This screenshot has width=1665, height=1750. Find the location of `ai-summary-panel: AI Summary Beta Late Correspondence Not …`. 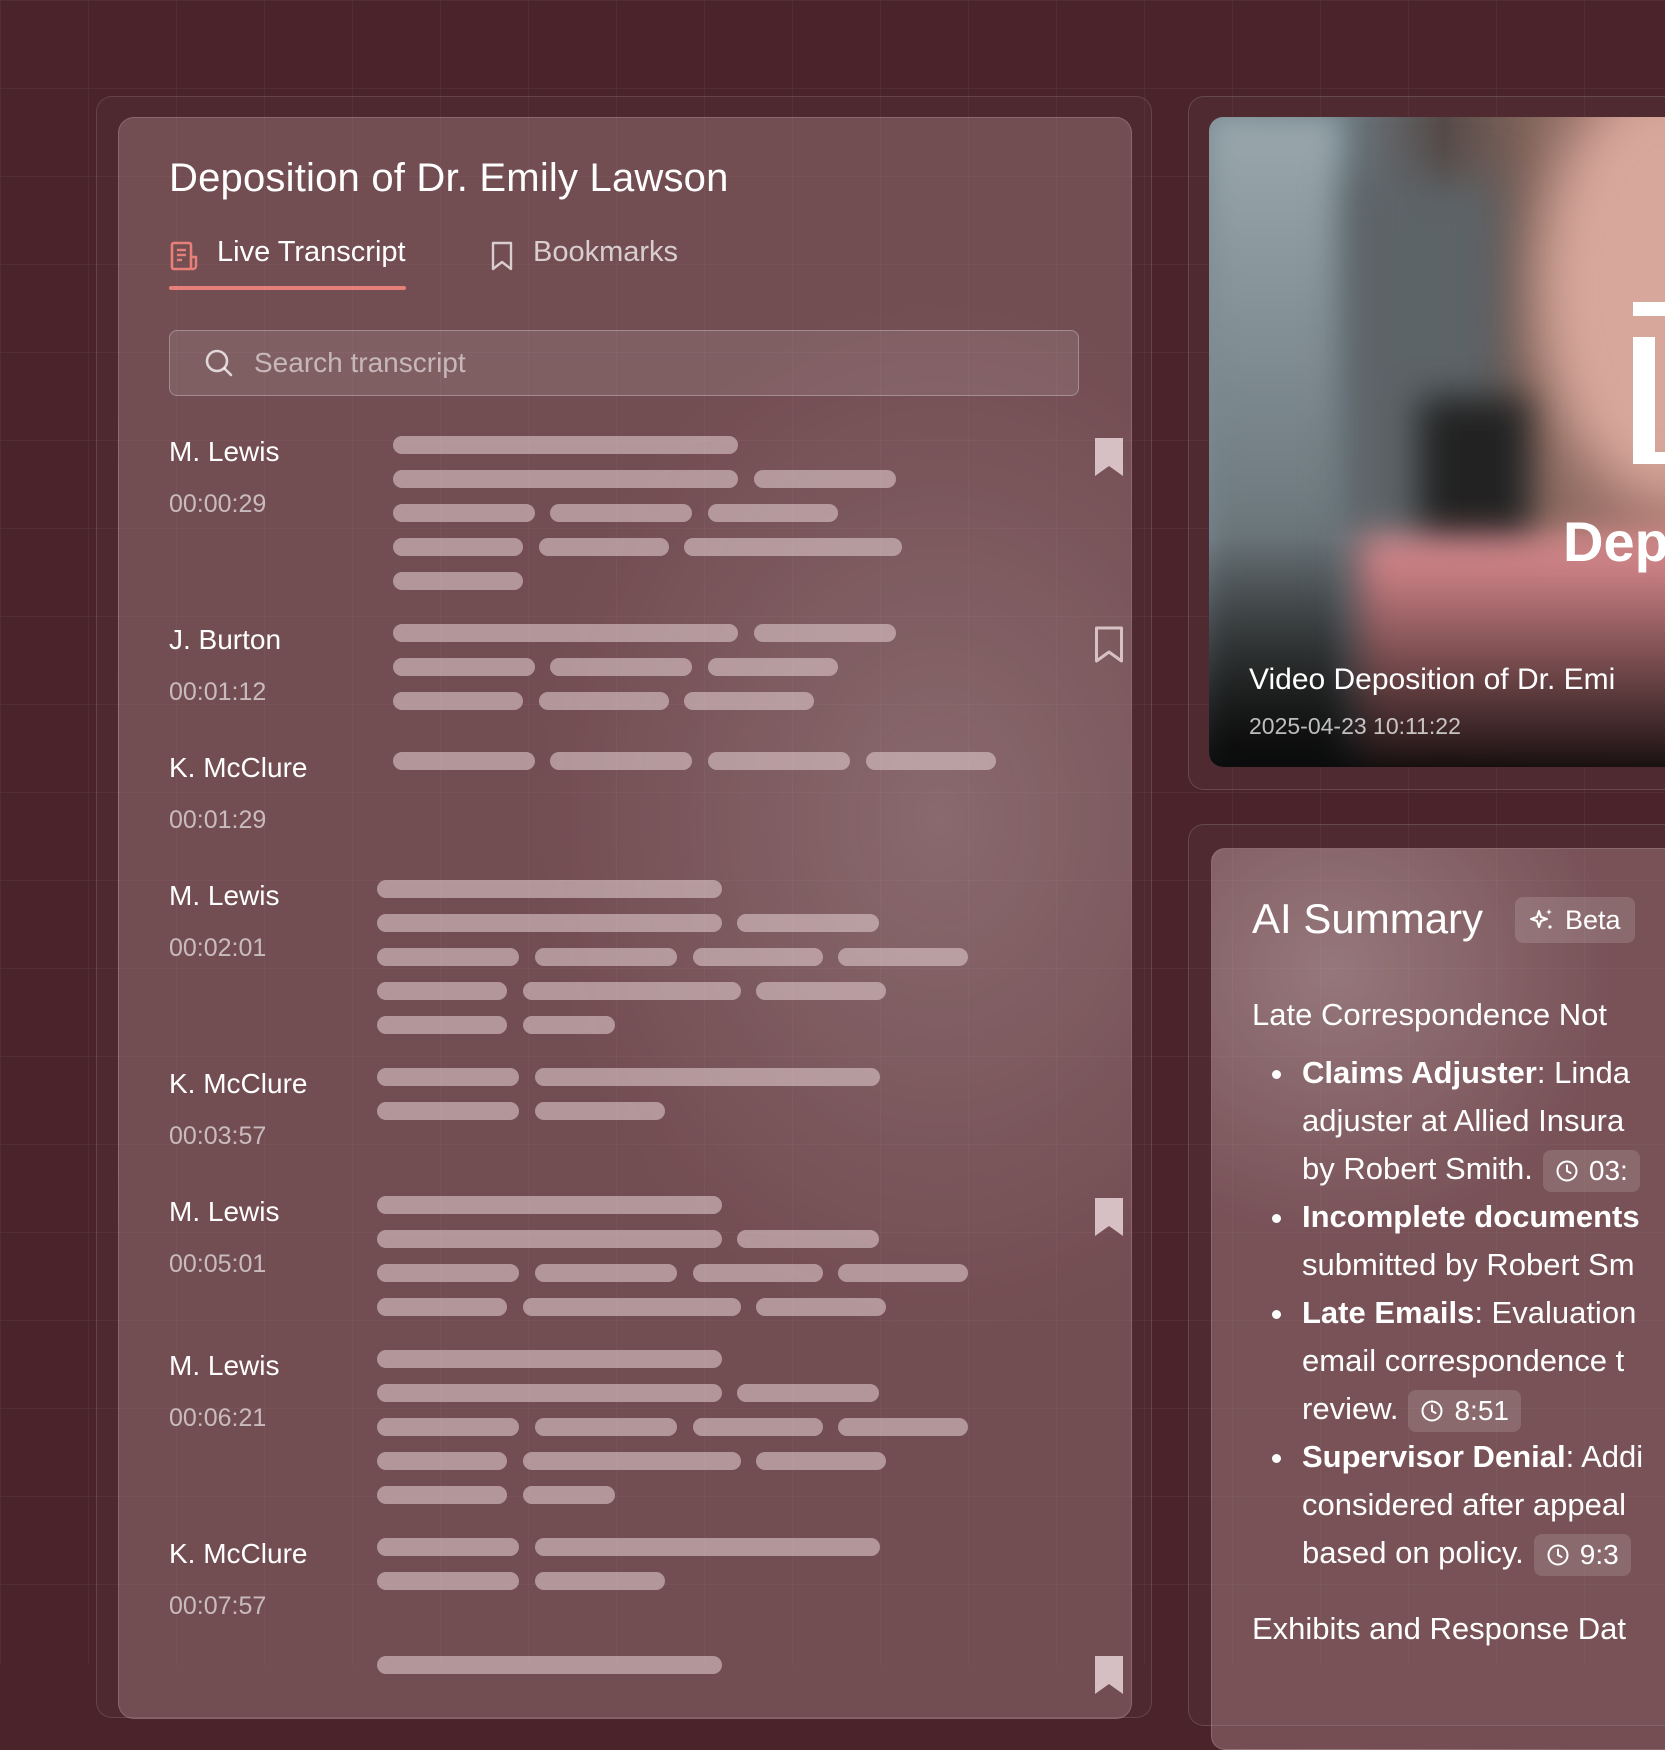

ai-summary-panel: AI Summary Beta Late Correspondence Not … is located at coordinates (1438, 1299).